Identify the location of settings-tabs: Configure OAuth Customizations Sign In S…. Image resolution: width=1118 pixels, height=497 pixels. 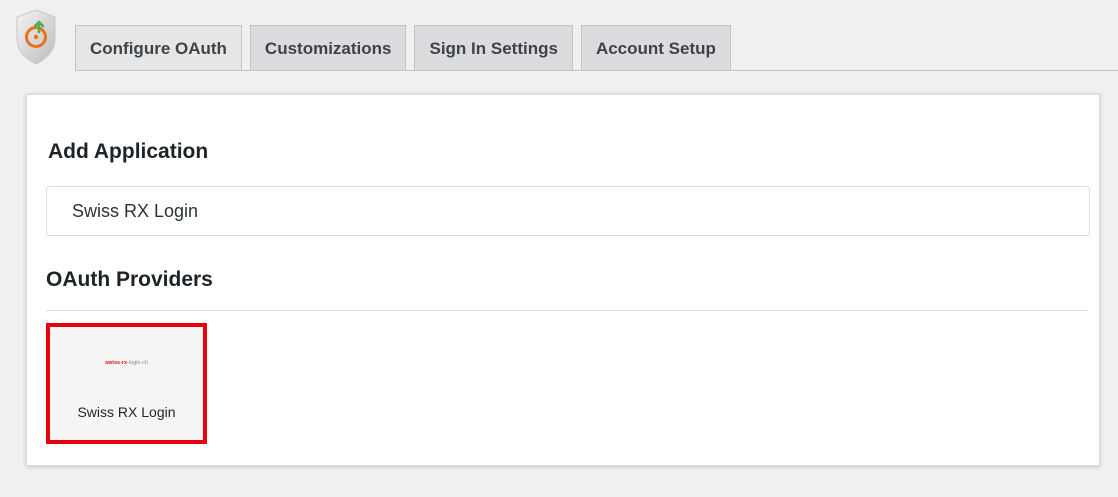
(403, 48).